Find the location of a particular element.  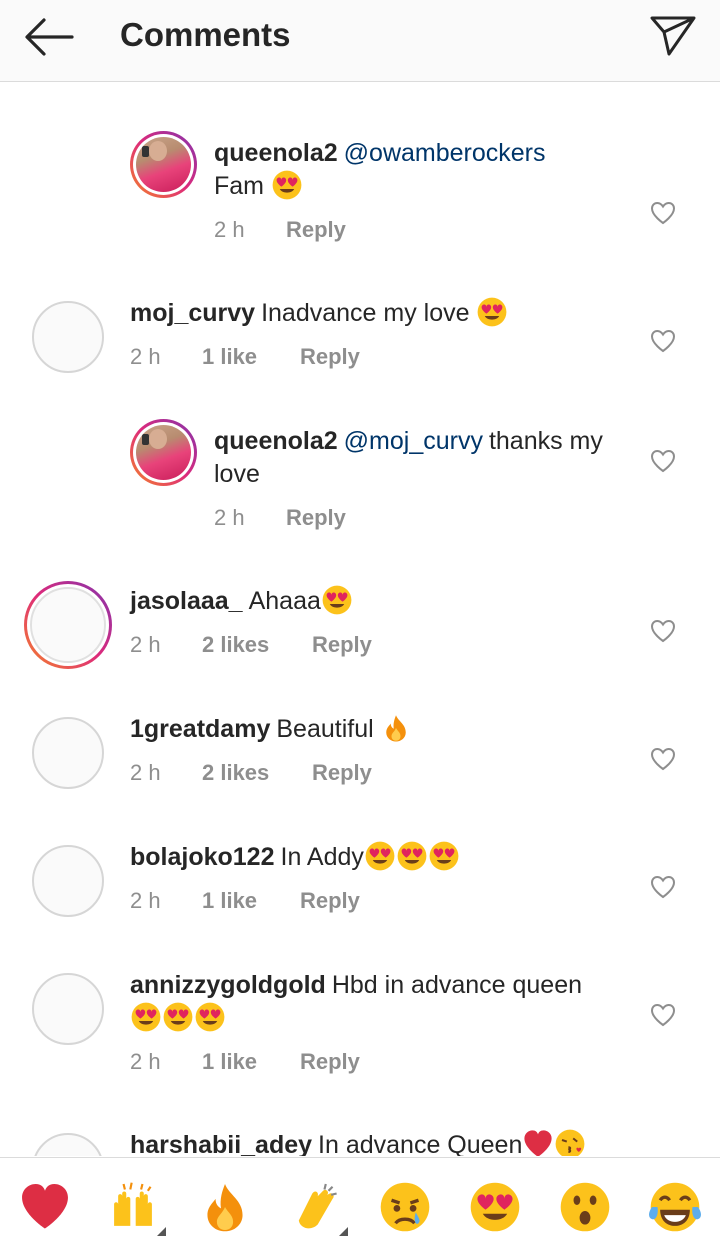

top-bar: Comments is located at coordinates (360, 41).